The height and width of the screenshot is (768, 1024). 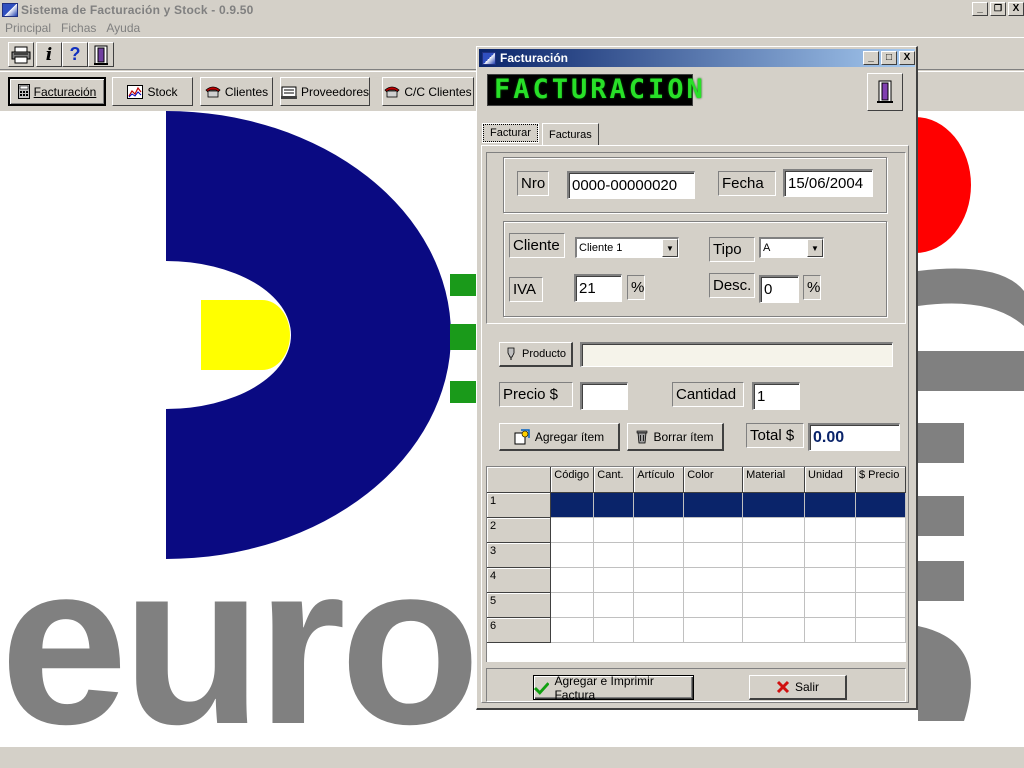 I want to click on minimize-button: _, so click(x=980, y=9).